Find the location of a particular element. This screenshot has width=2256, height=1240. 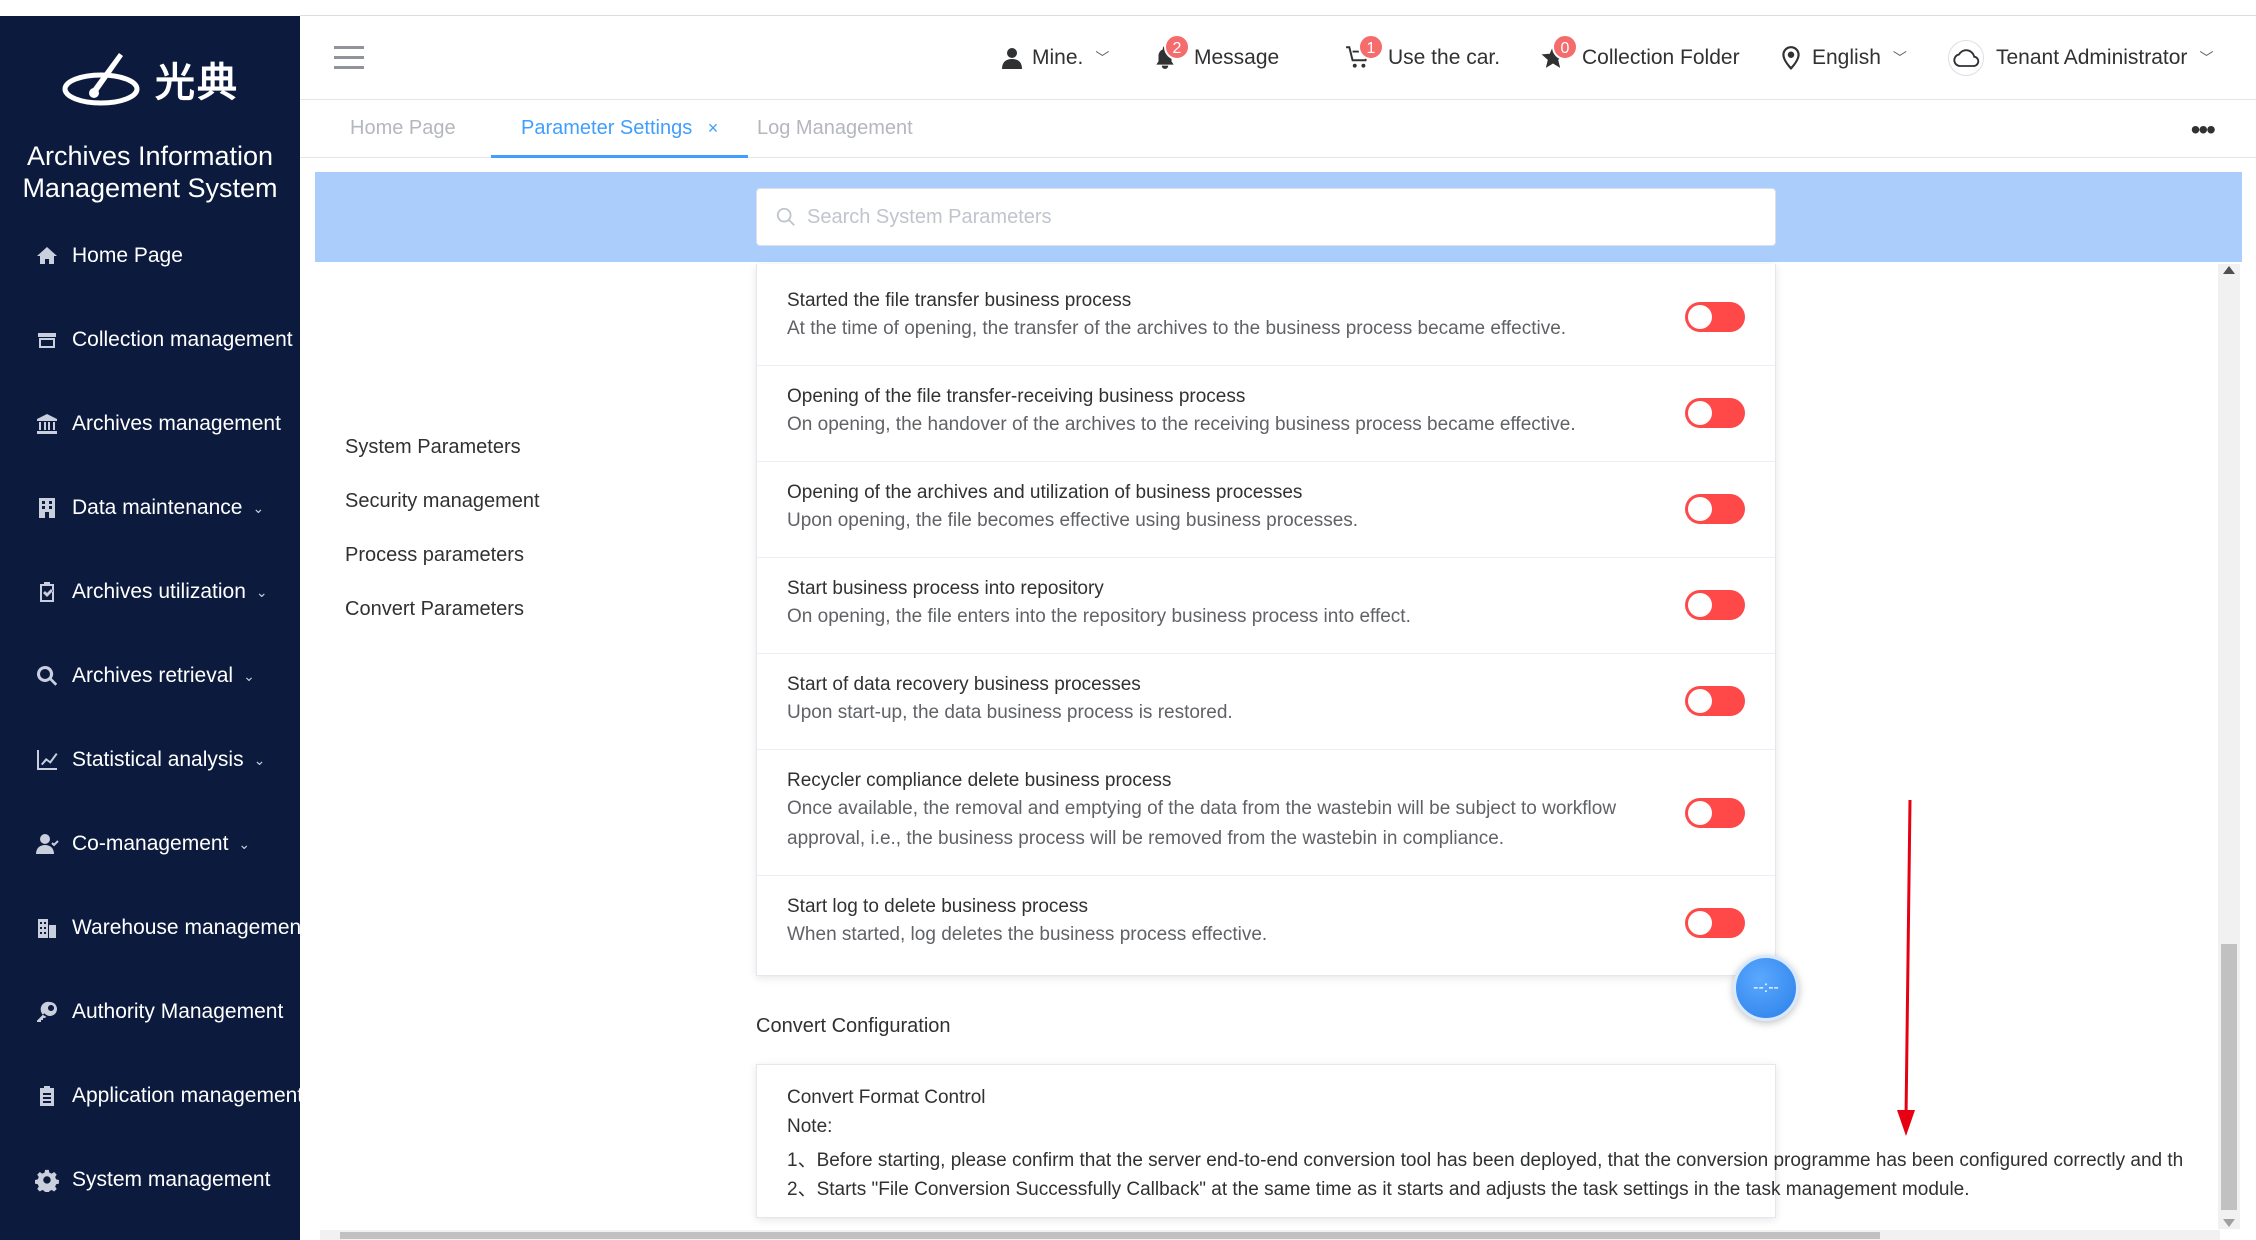

hamburger-menu-icon is located at coordinates (349, 58).